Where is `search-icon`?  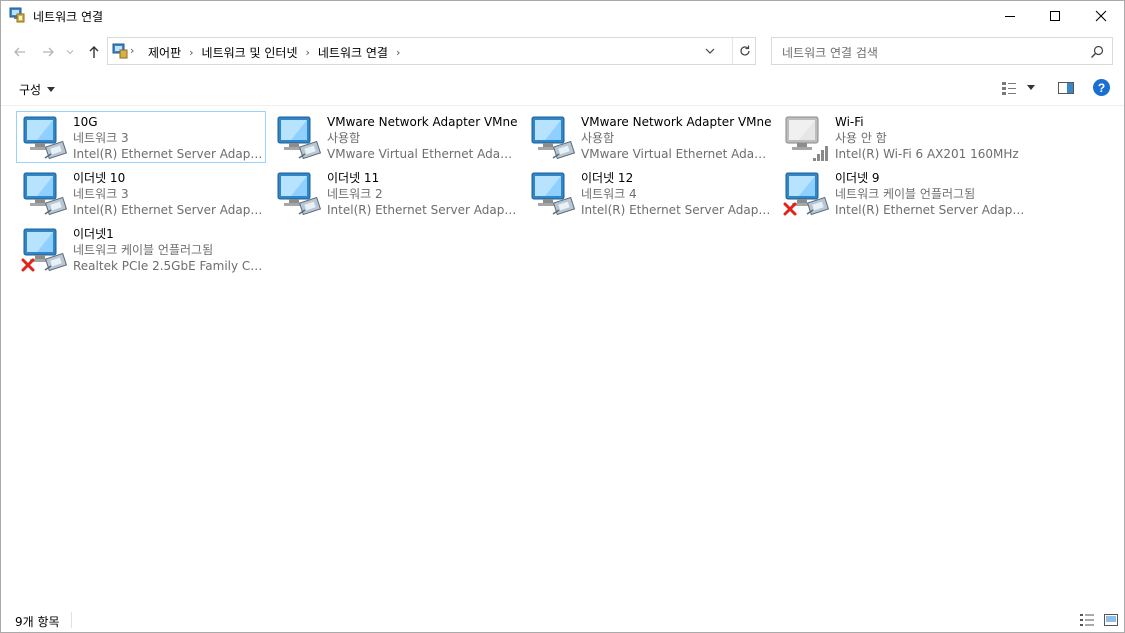
search-icon is located at coordinates (1097, 52).